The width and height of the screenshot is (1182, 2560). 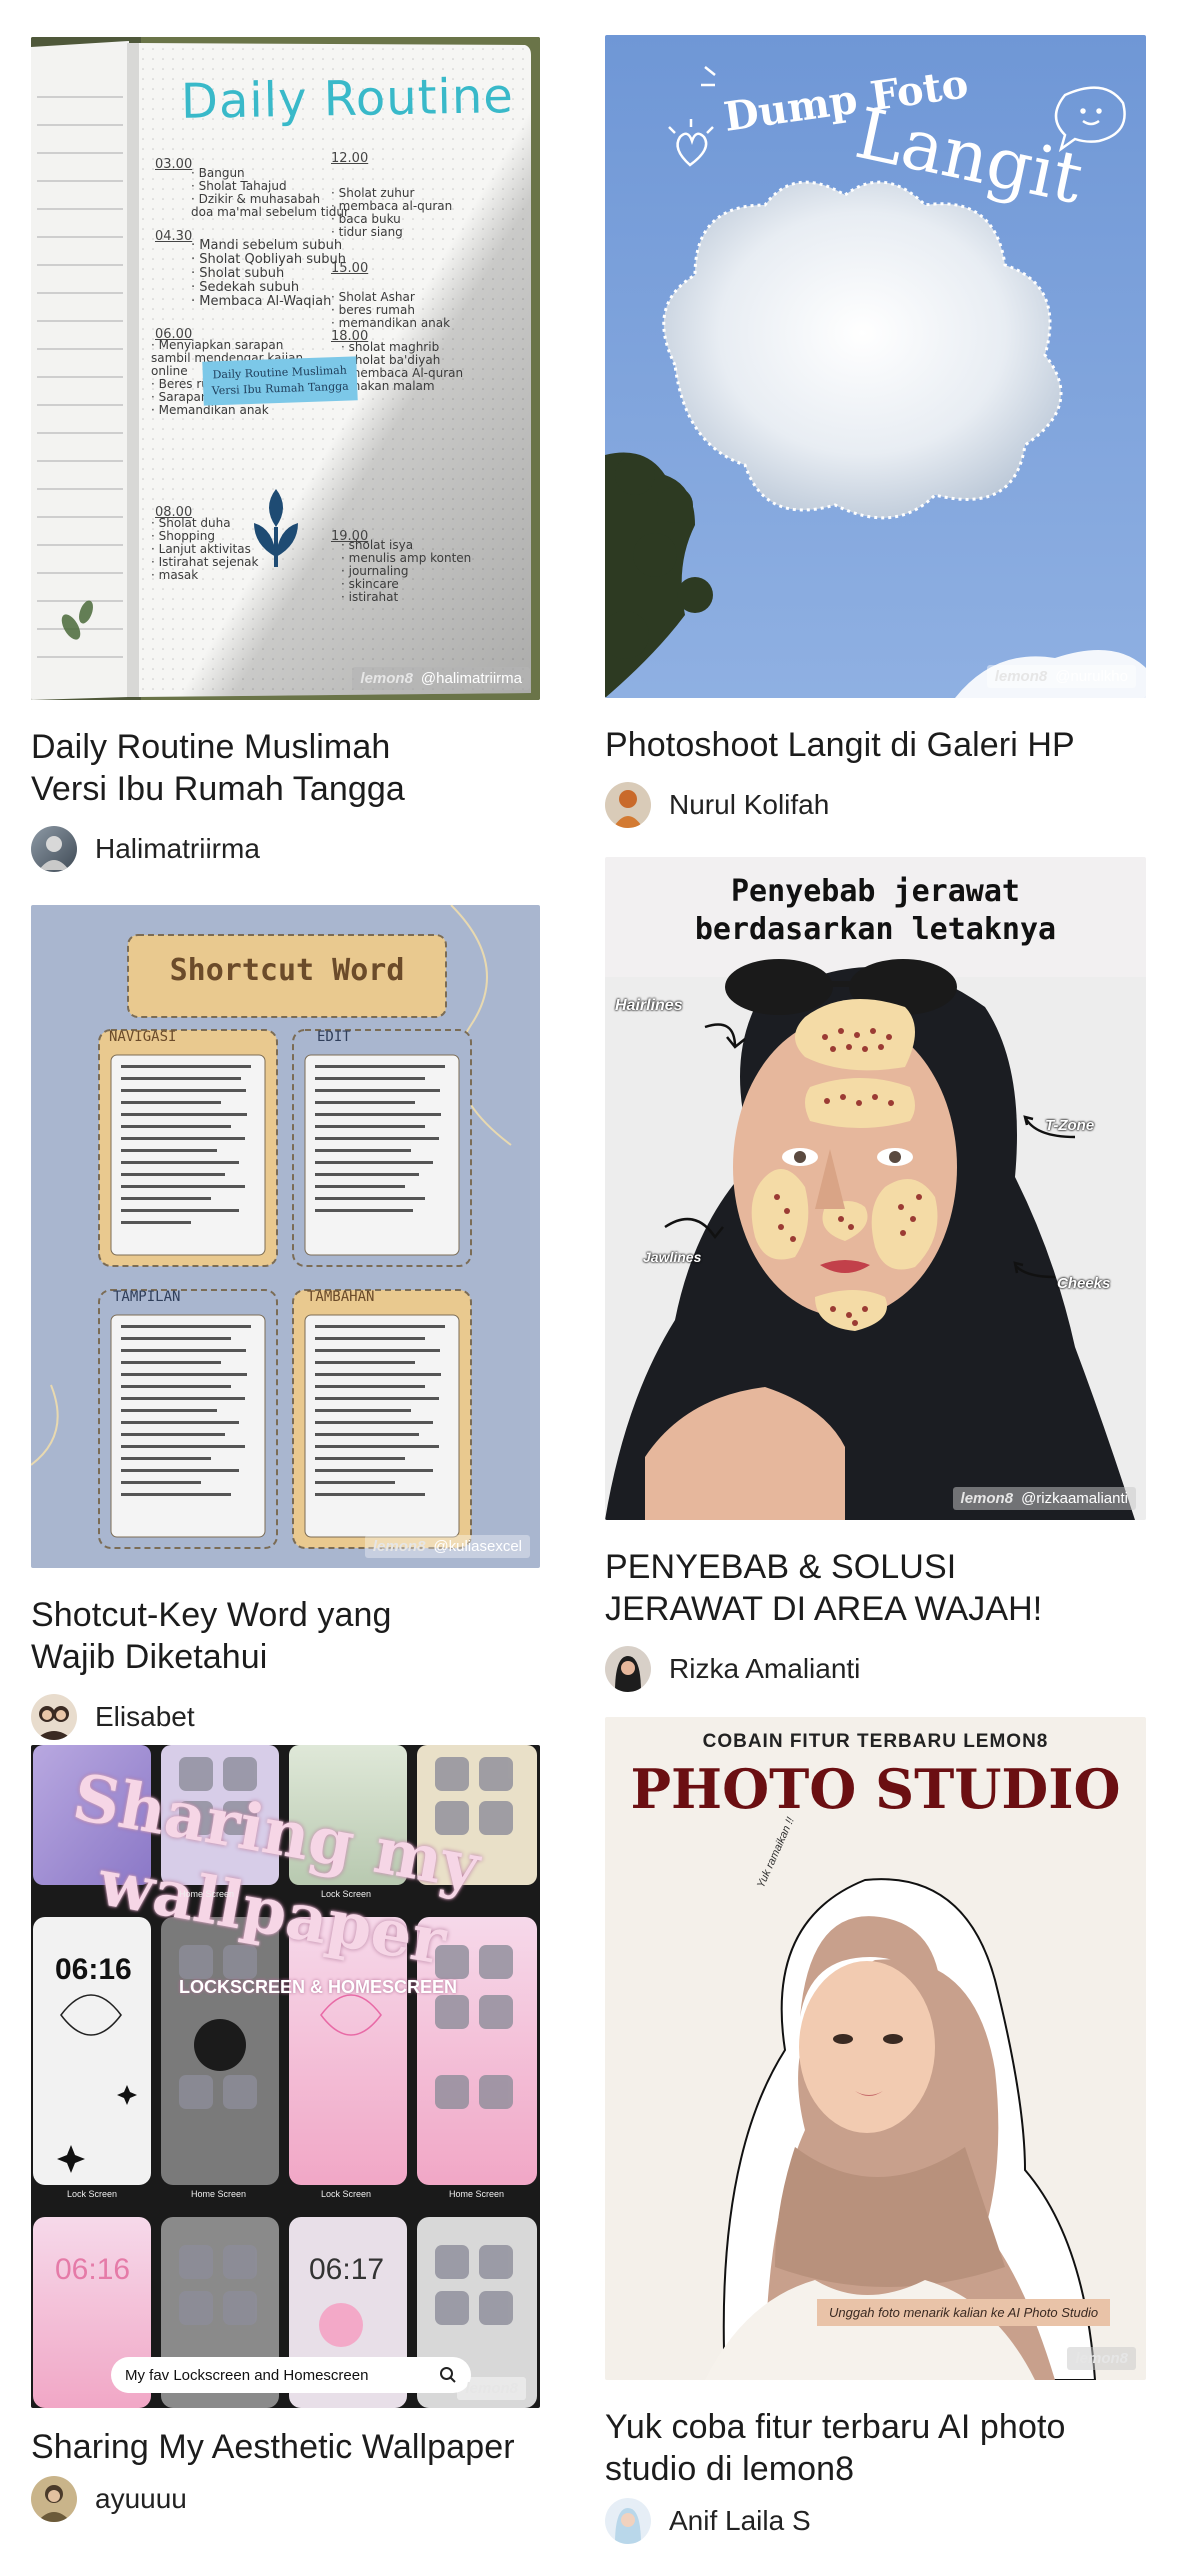 What do you see at coordinates (350, 536) in the screenshot?
I see `time-label: 19.00` at bounding box center [350, 536].